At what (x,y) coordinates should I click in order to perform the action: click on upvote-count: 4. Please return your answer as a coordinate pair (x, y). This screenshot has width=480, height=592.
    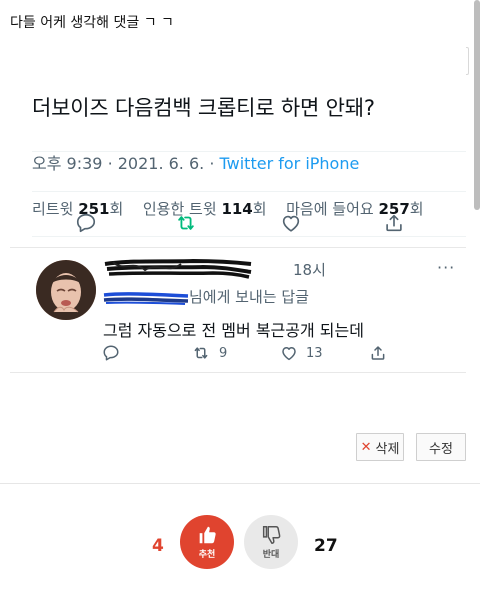
    Looking at the image, I should click on (158, 546).